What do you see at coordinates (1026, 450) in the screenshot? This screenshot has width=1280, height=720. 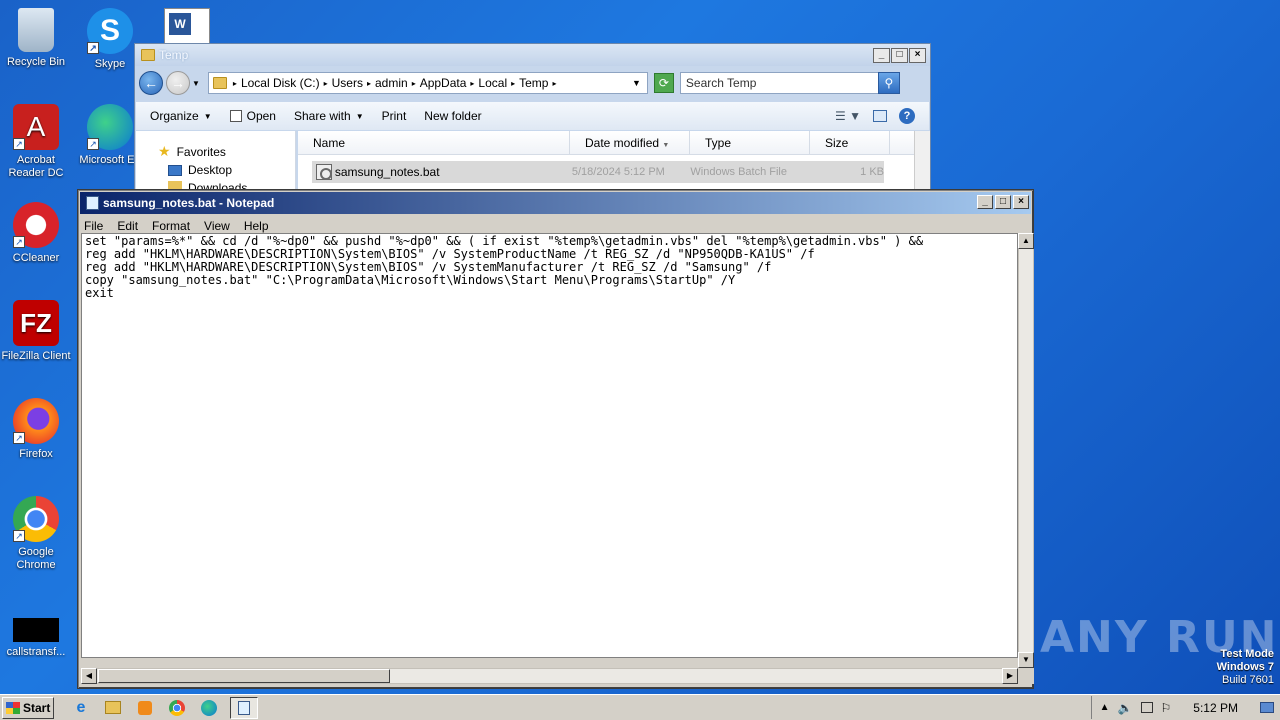 I see `vertical-scrollbar: ▲ ▼` at bounding box center [1026, 450].